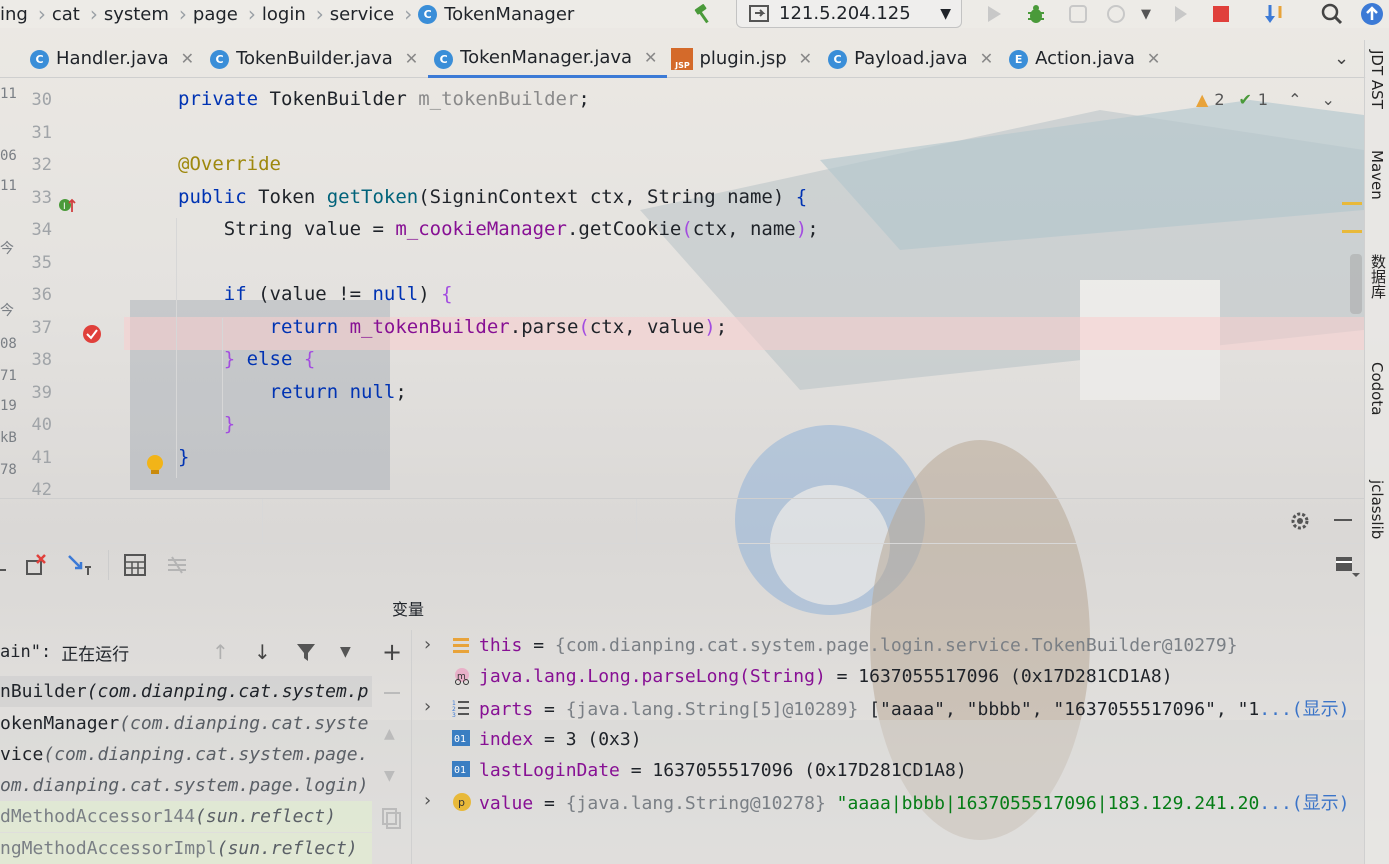 The width and height of the screenshot is (1389, 864). What do you see at coordinates (135, 567) in the screenshot?
I see `evaluate-expression-icon` at bounding box center [135, 567].